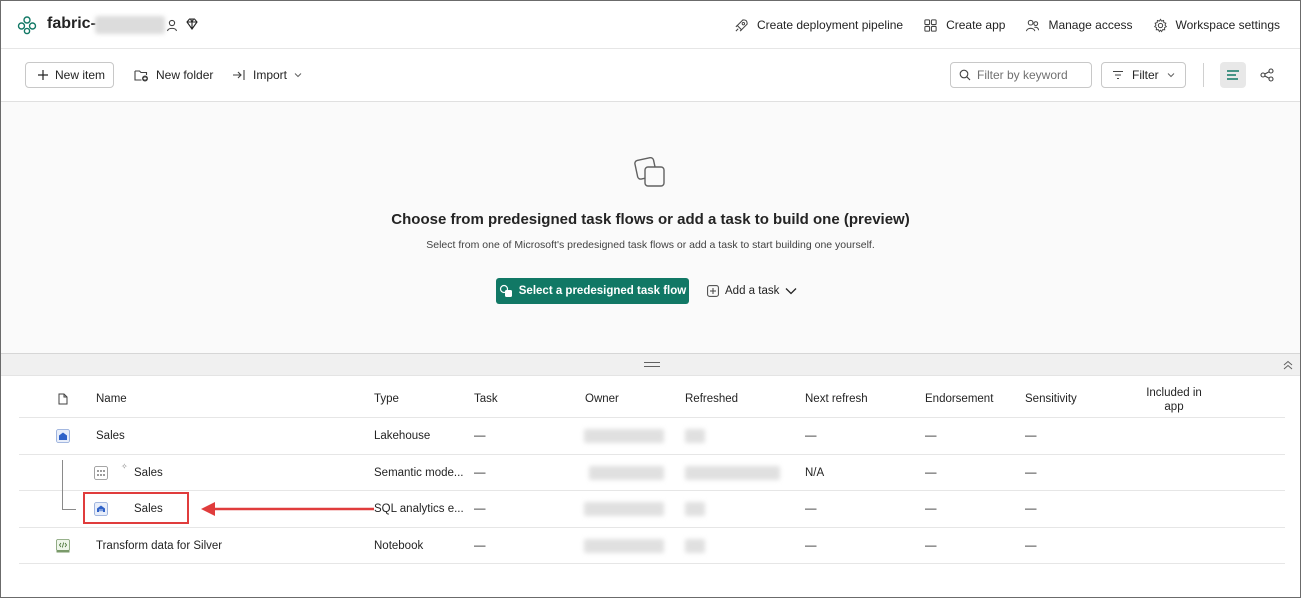 The height and width of the screenshot is (598, 1301). Describe the element at coordinates (27, 25) in the screenshot. I see `workspace-icon` at that location.